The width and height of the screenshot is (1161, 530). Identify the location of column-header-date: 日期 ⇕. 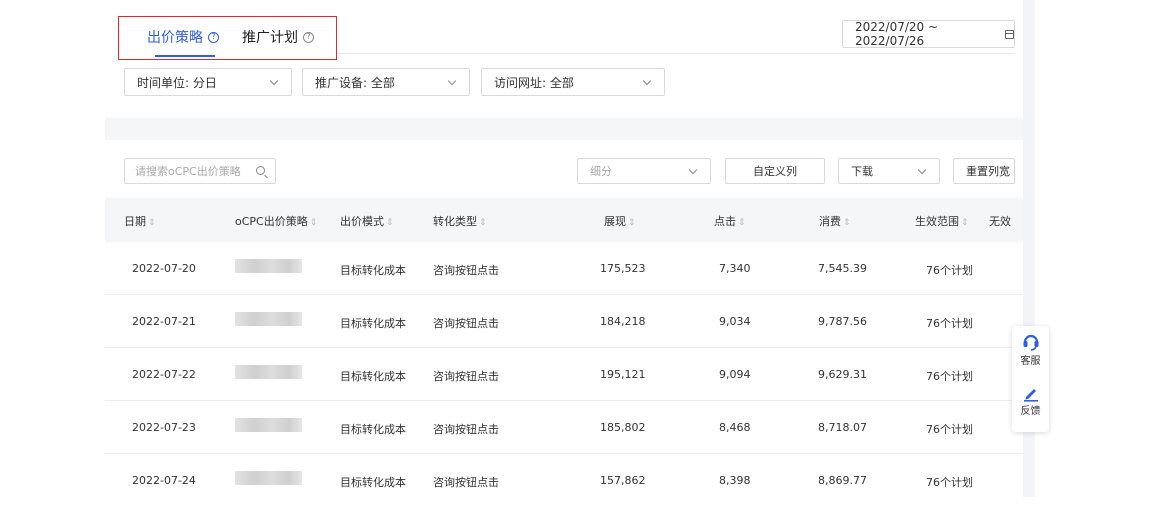
(140, 221).